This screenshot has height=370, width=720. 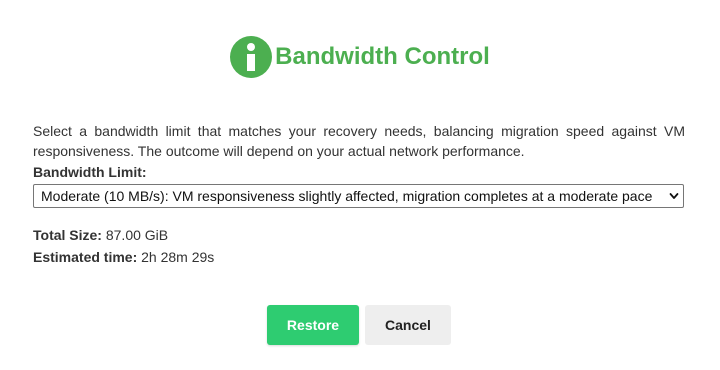 I want to click on estimated-time-row: Estimated time: 2h 28m 29s, so click(x=123, y=257).